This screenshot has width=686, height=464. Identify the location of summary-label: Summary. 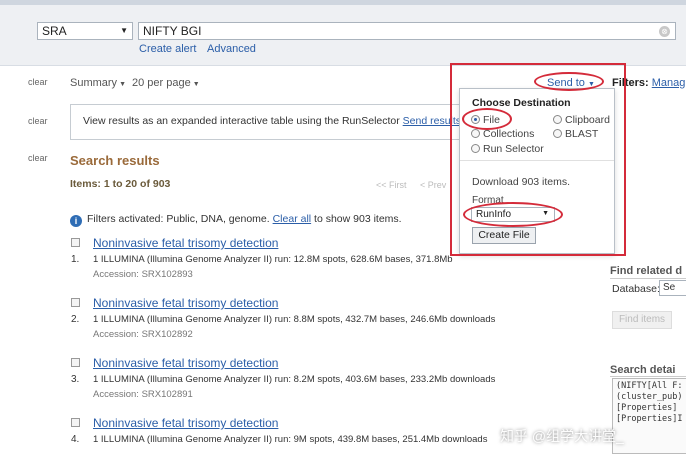
(94, 83).